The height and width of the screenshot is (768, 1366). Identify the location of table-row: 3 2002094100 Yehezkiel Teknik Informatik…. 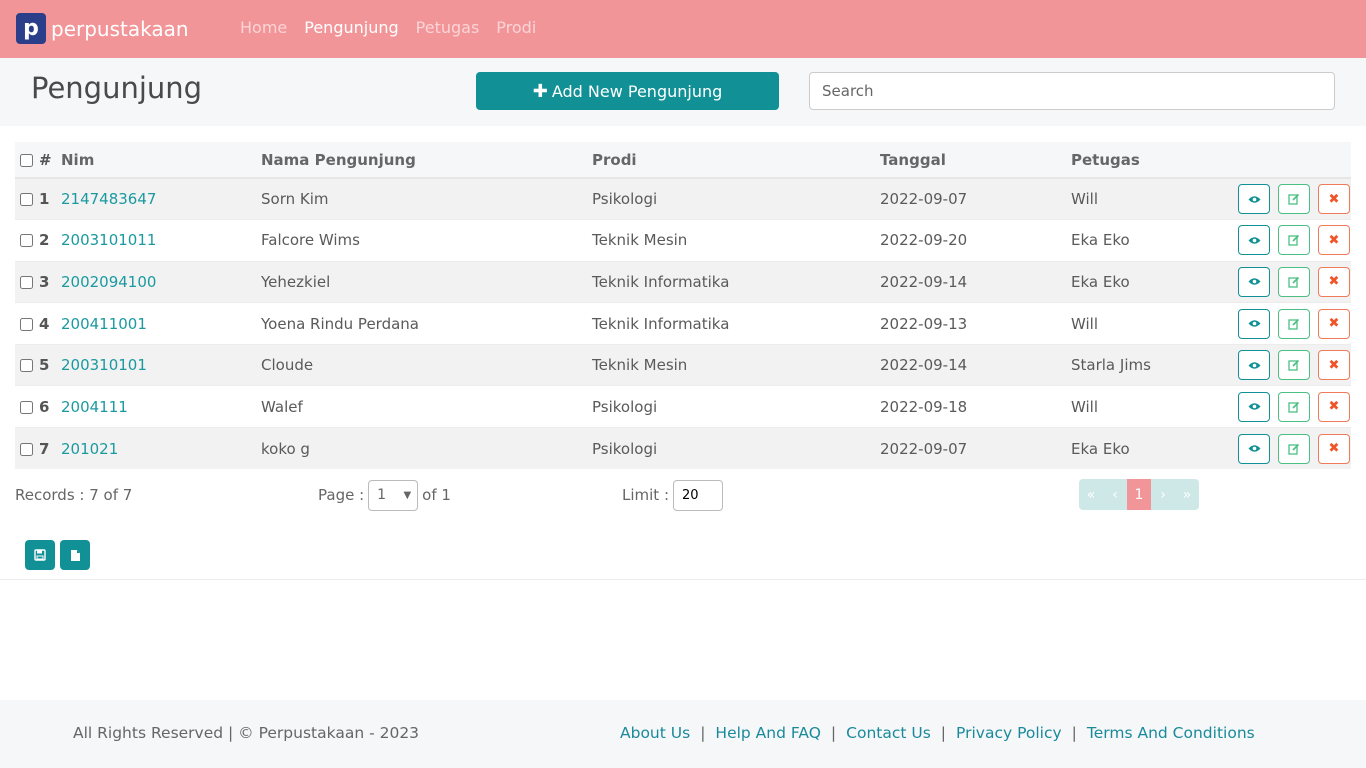
(683, 282).